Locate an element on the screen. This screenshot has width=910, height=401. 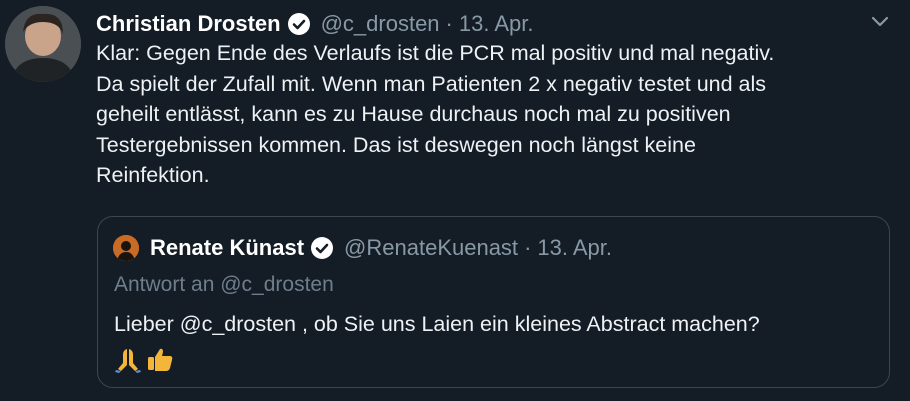
quoted-author-avatar is located at coordinates (126, 248).